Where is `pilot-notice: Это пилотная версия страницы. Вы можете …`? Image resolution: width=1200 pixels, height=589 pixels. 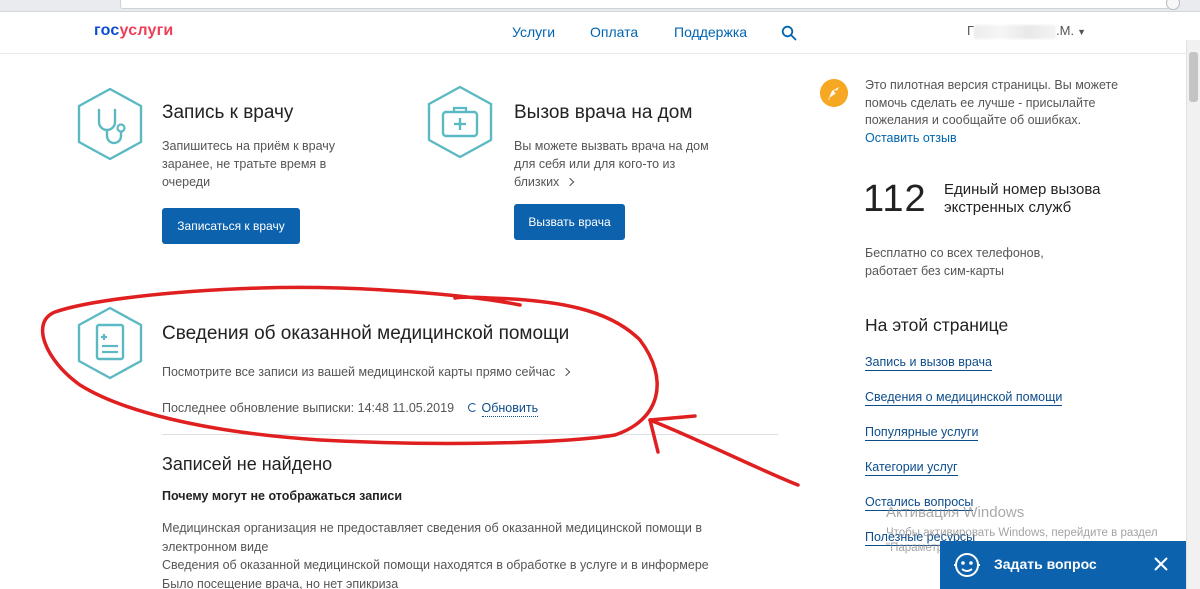 pilot-notice: Это пилотная версия страницы. Вы можете … is located at coordinates (995, 112).